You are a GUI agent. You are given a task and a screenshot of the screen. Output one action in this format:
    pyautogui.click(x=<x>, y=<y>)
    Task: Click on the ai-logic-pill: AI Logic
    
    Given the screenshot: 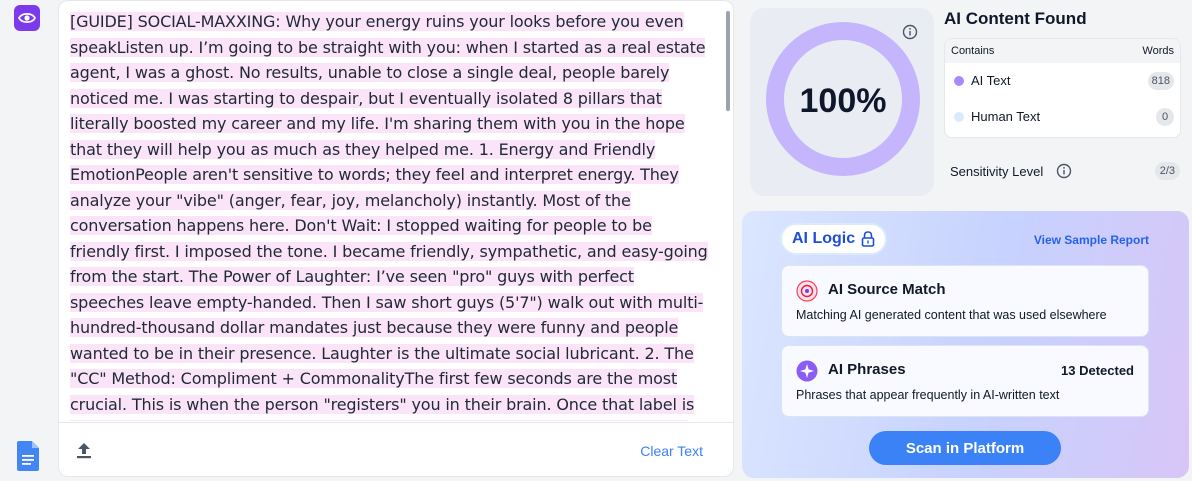 What is the action you would take?
    pyautogui.click(x=834, y=239)
    